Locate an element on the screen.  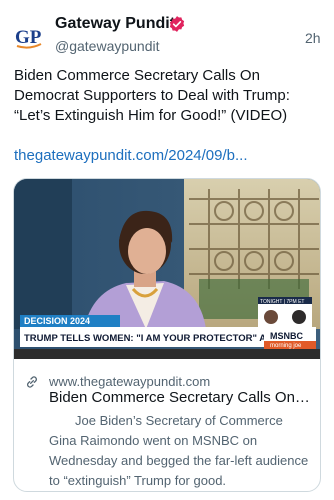
author-handle: @gatewaypundit is located at coordinates (107, 46).